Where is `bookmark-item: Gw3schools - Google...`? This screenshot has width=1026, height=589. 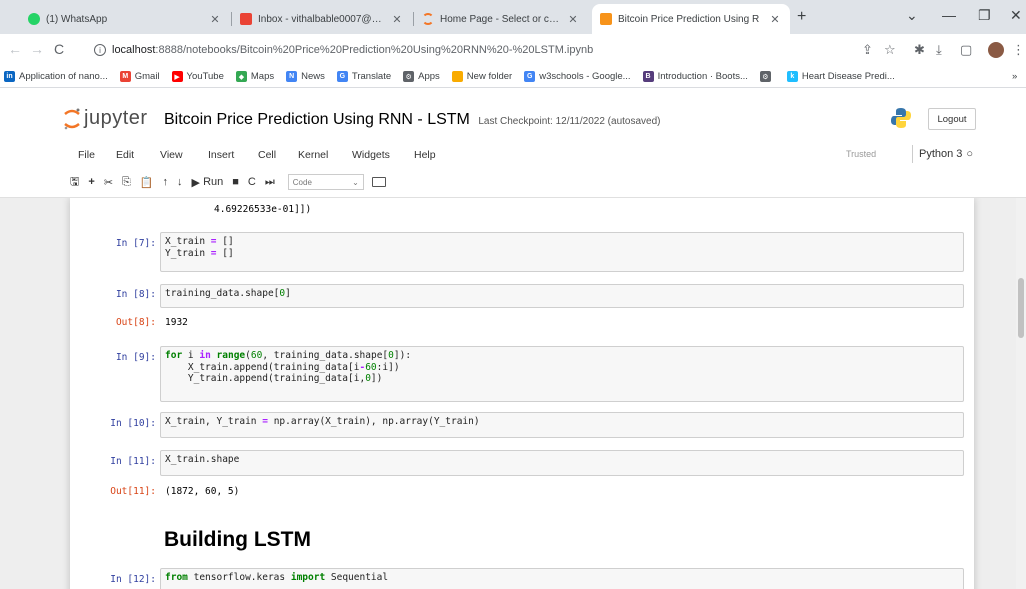 bookmark-item: Gw3schools - Google... is located at coordinates (577, 76).